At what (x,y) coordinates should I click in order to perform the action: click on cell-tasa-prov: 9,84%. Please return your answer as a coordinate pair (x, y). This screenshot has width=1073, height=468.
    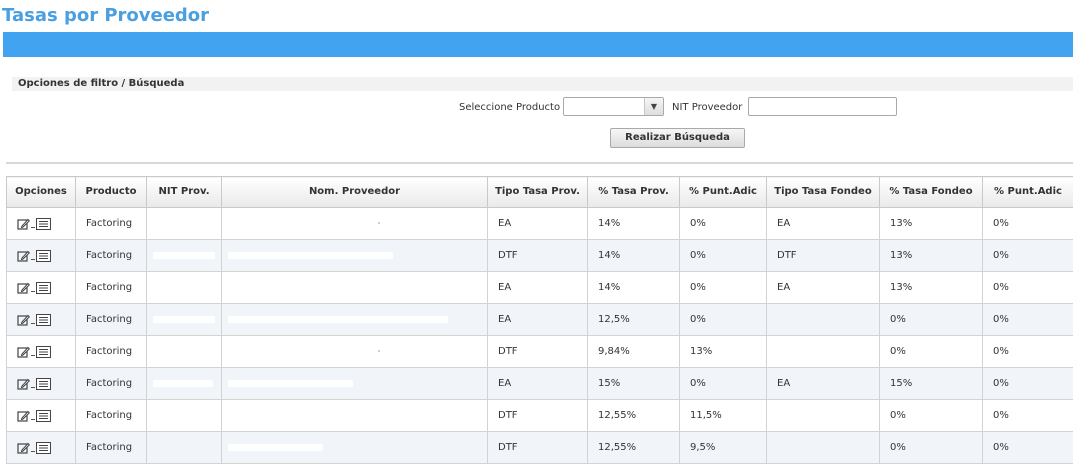
    Looking at the image, I should click on (633, 351).